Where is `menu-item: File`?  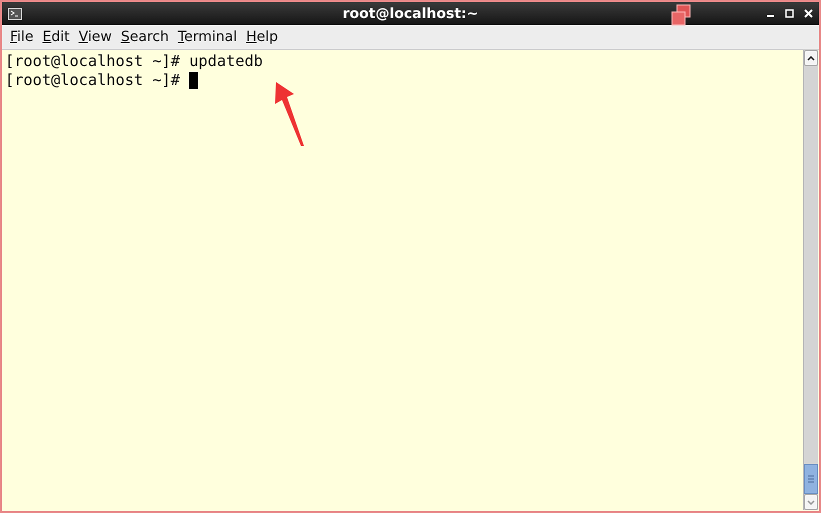 menu-item: File is located at coordinates (22, 37).